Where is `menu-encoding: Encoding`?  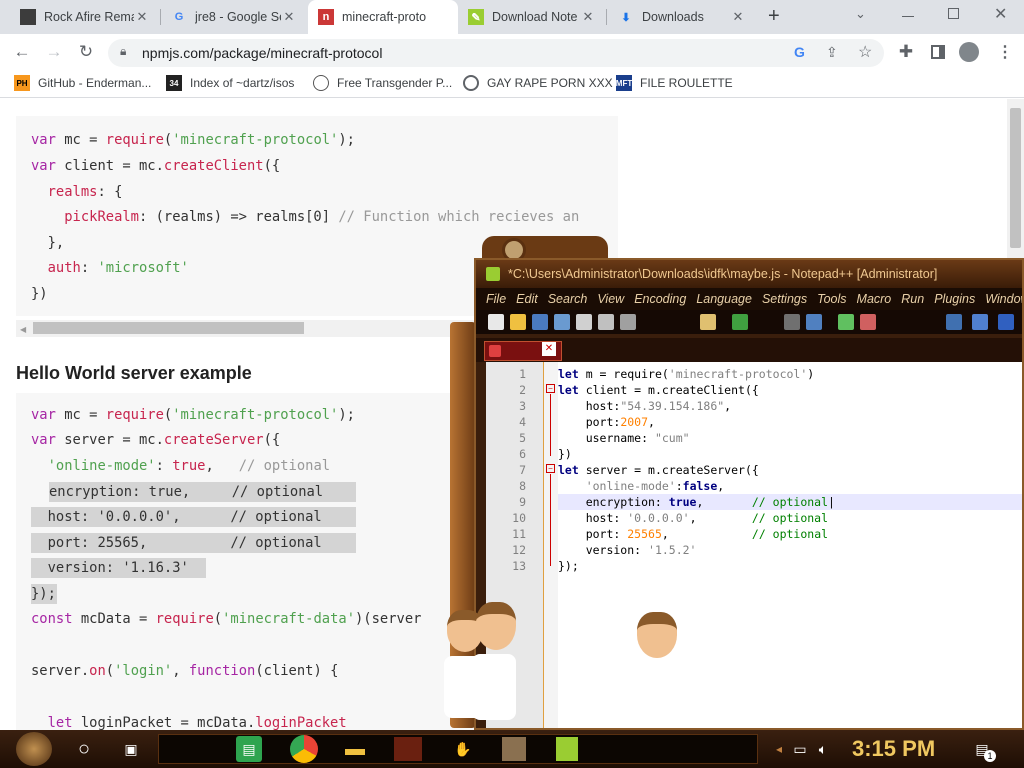
menu-encoding: Encoding is located at coordinates (660, 299).